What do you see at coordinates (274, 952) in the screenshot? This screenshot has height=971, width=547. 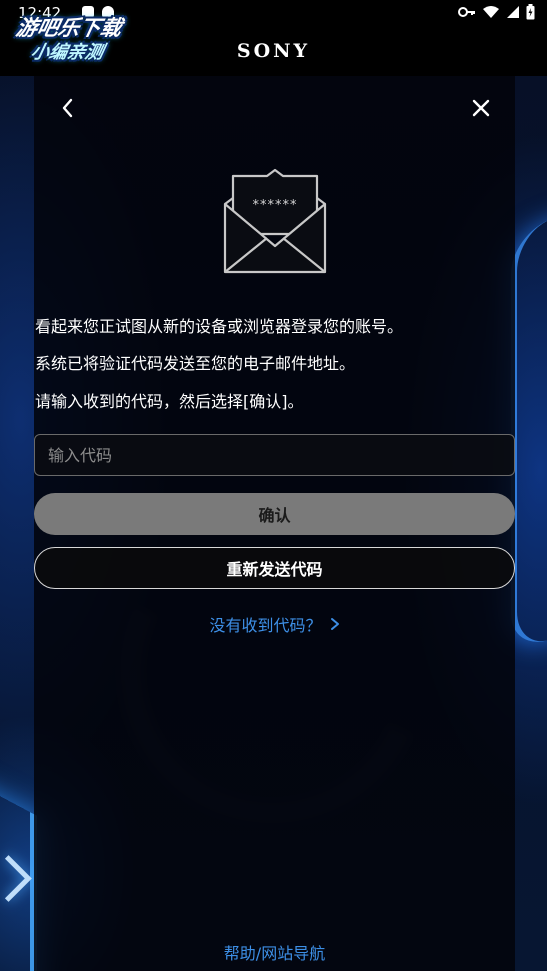 I see `help-site-nav-link: 帮助/网站导航` at bounding box center [274, 952].